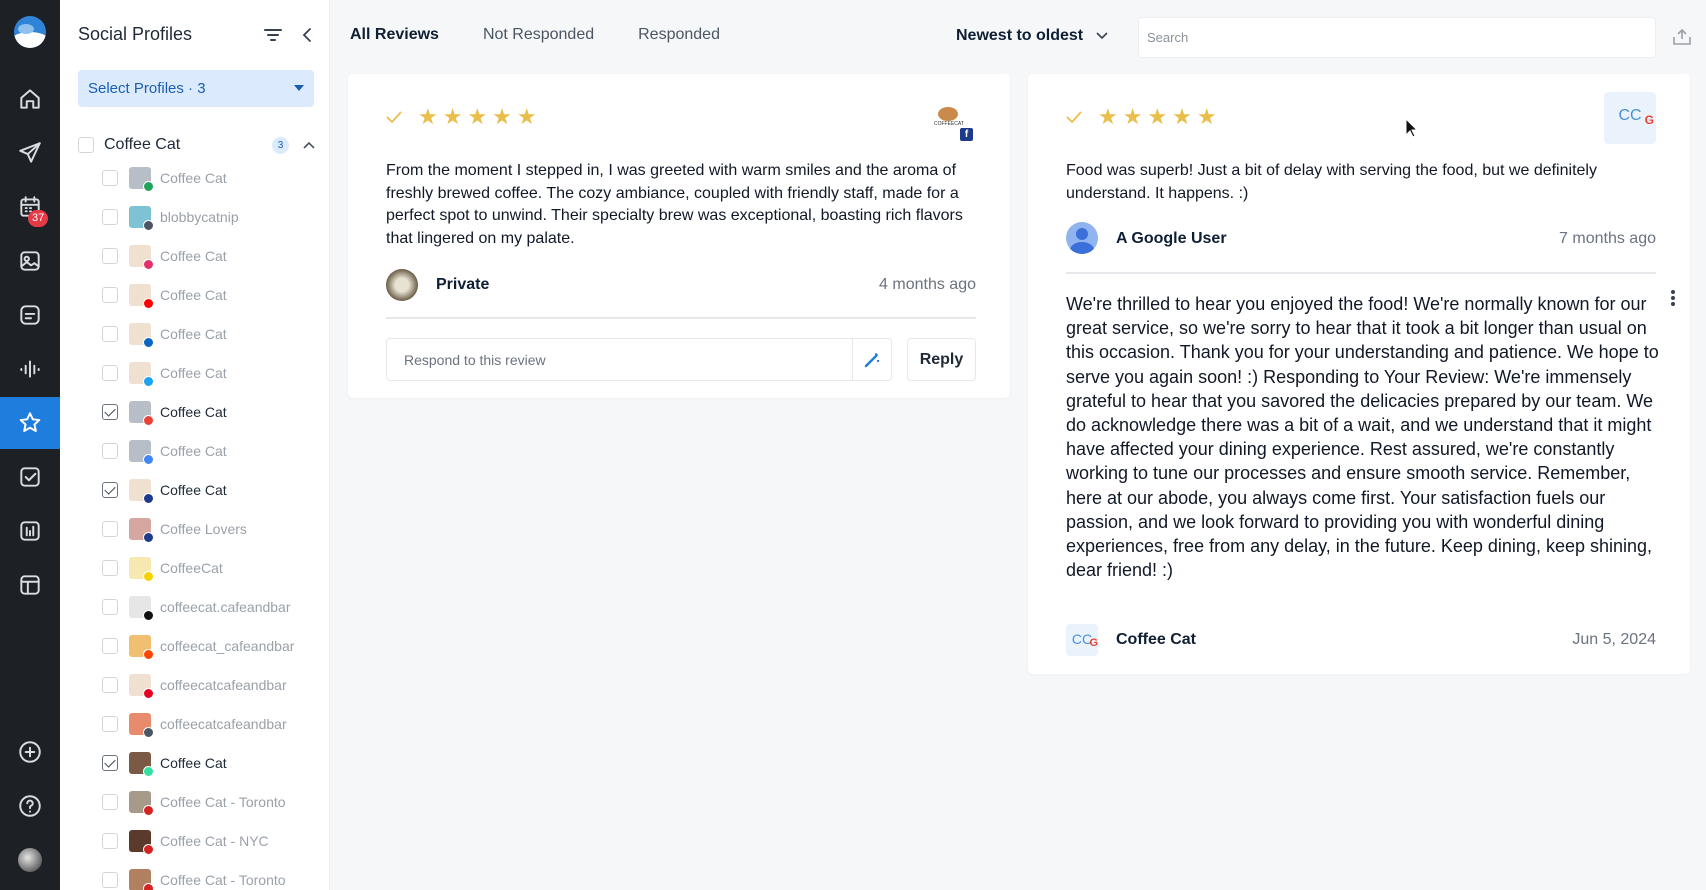 This screenshot has width=1706, height=890. What do you see at coordinates (30, 806) in the screenshot?
I see `help-icon` at bounding box center [30, 806].